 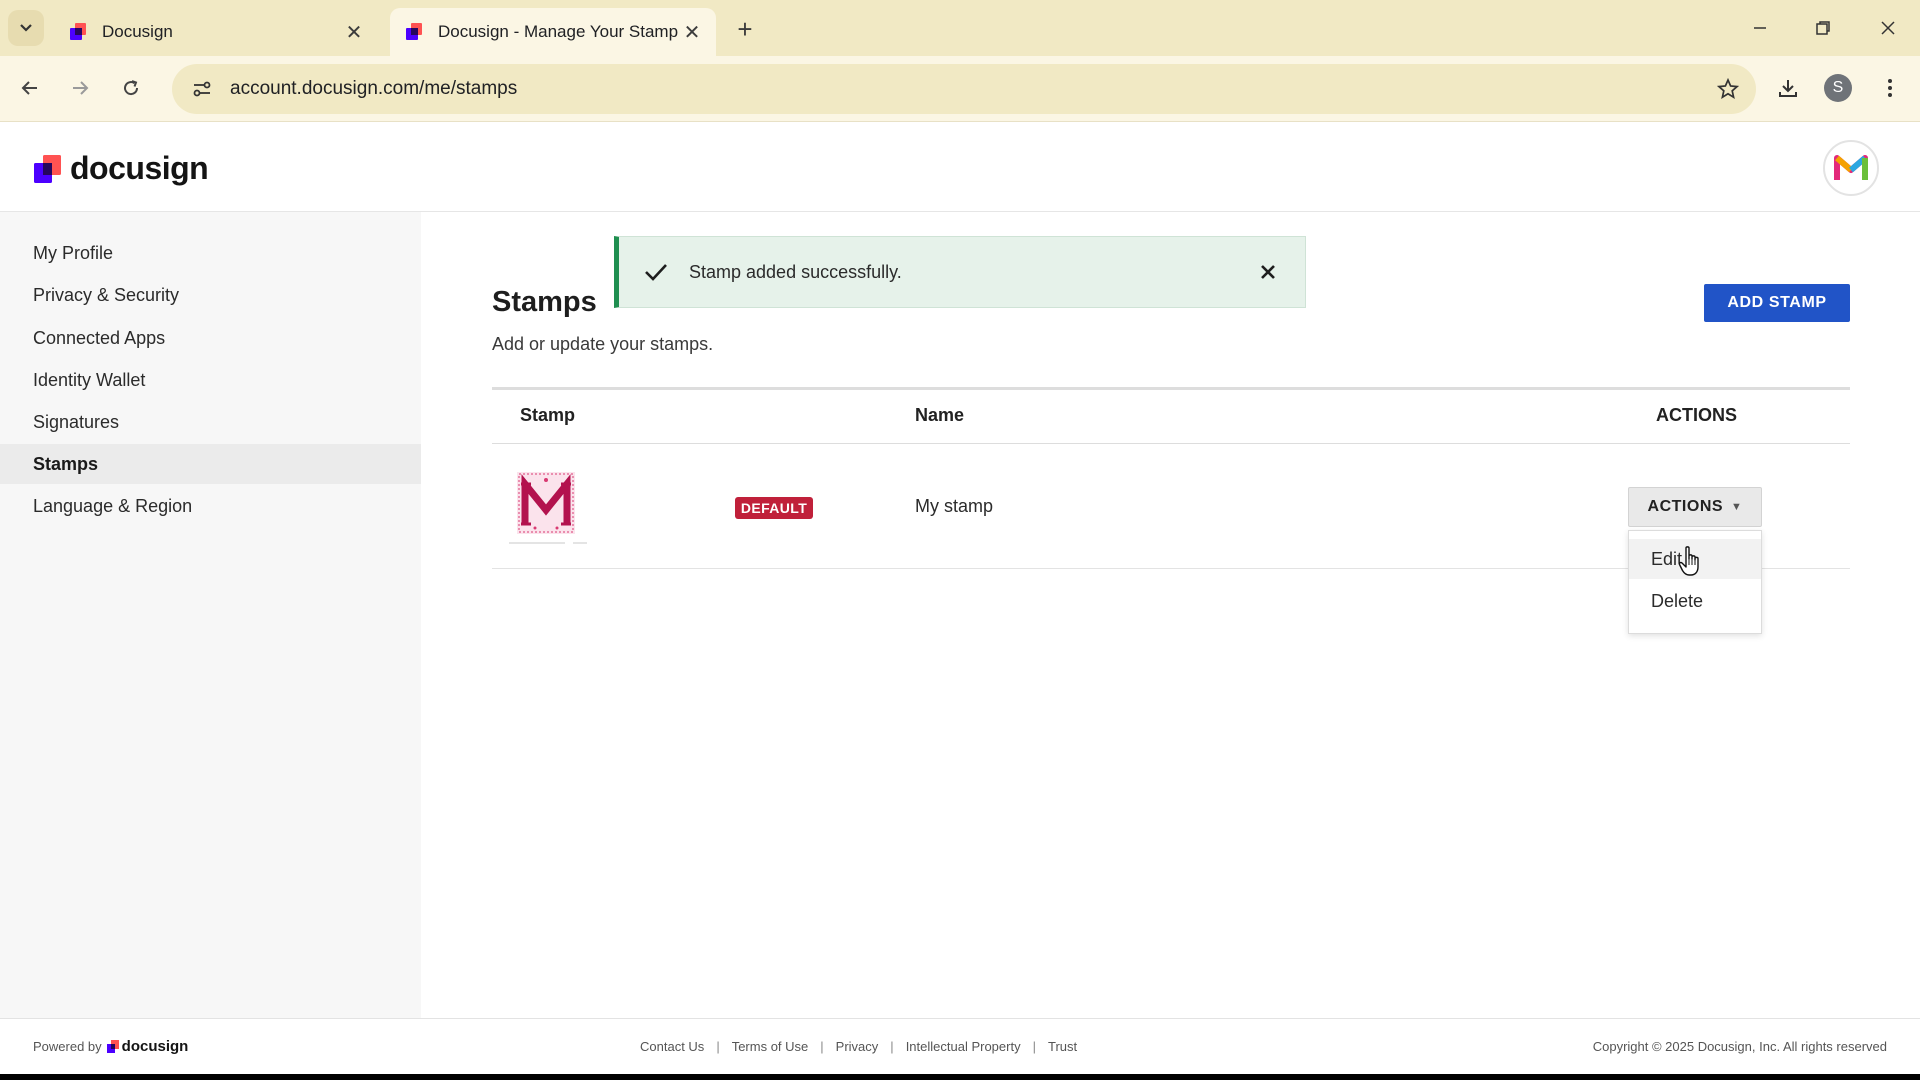 I want to click on sidebar-item-my-profile: My Profile, so click(x=210, y=253).